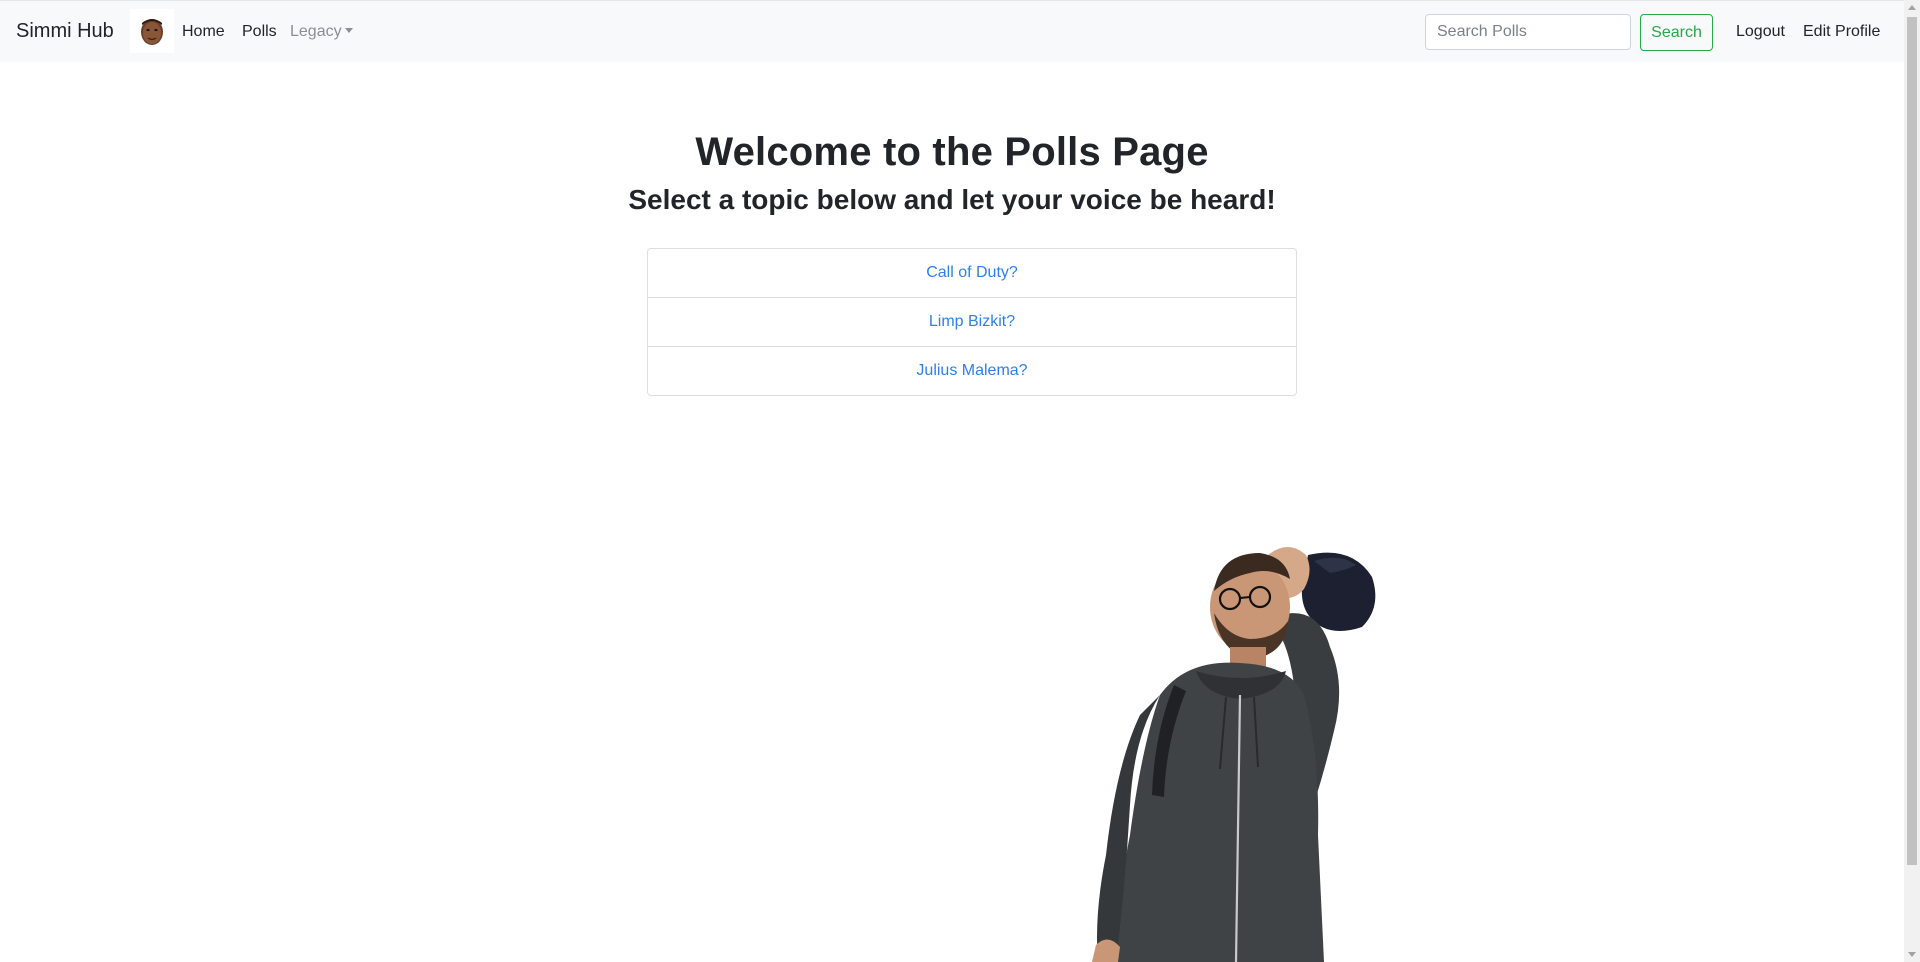  I want to click on avatar, so click(152, 31).